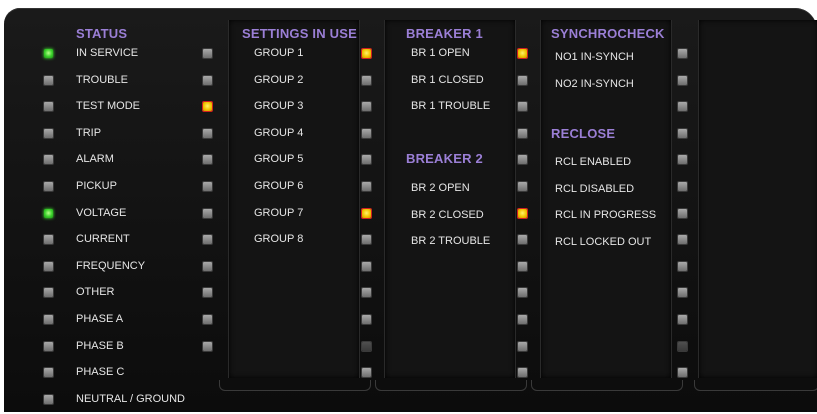  Describe the element at coordinates (608, 33) in the screenshot. I see `synchrocheck-header: SYNCHROCHECK` at that location.